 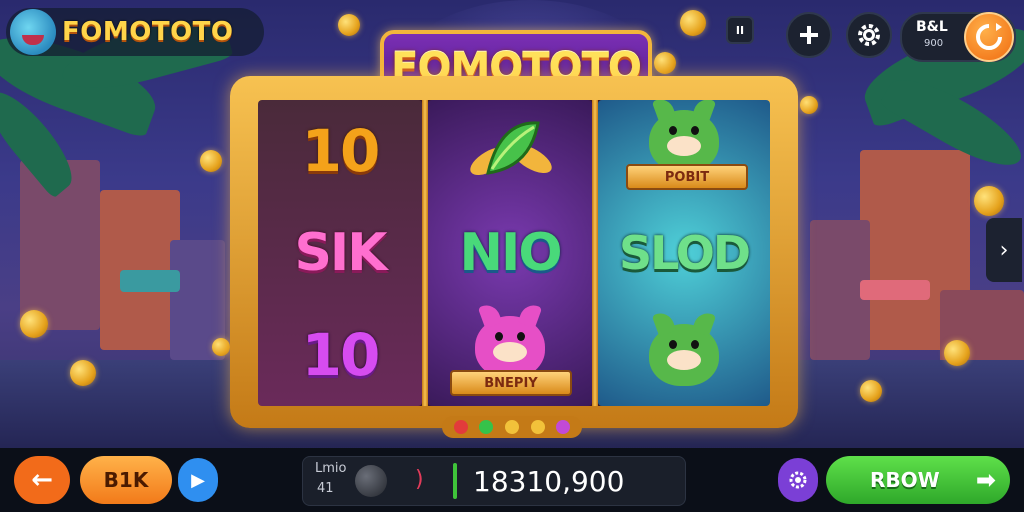 I want to click on mascot-avatar, so click(x=33, y=32).